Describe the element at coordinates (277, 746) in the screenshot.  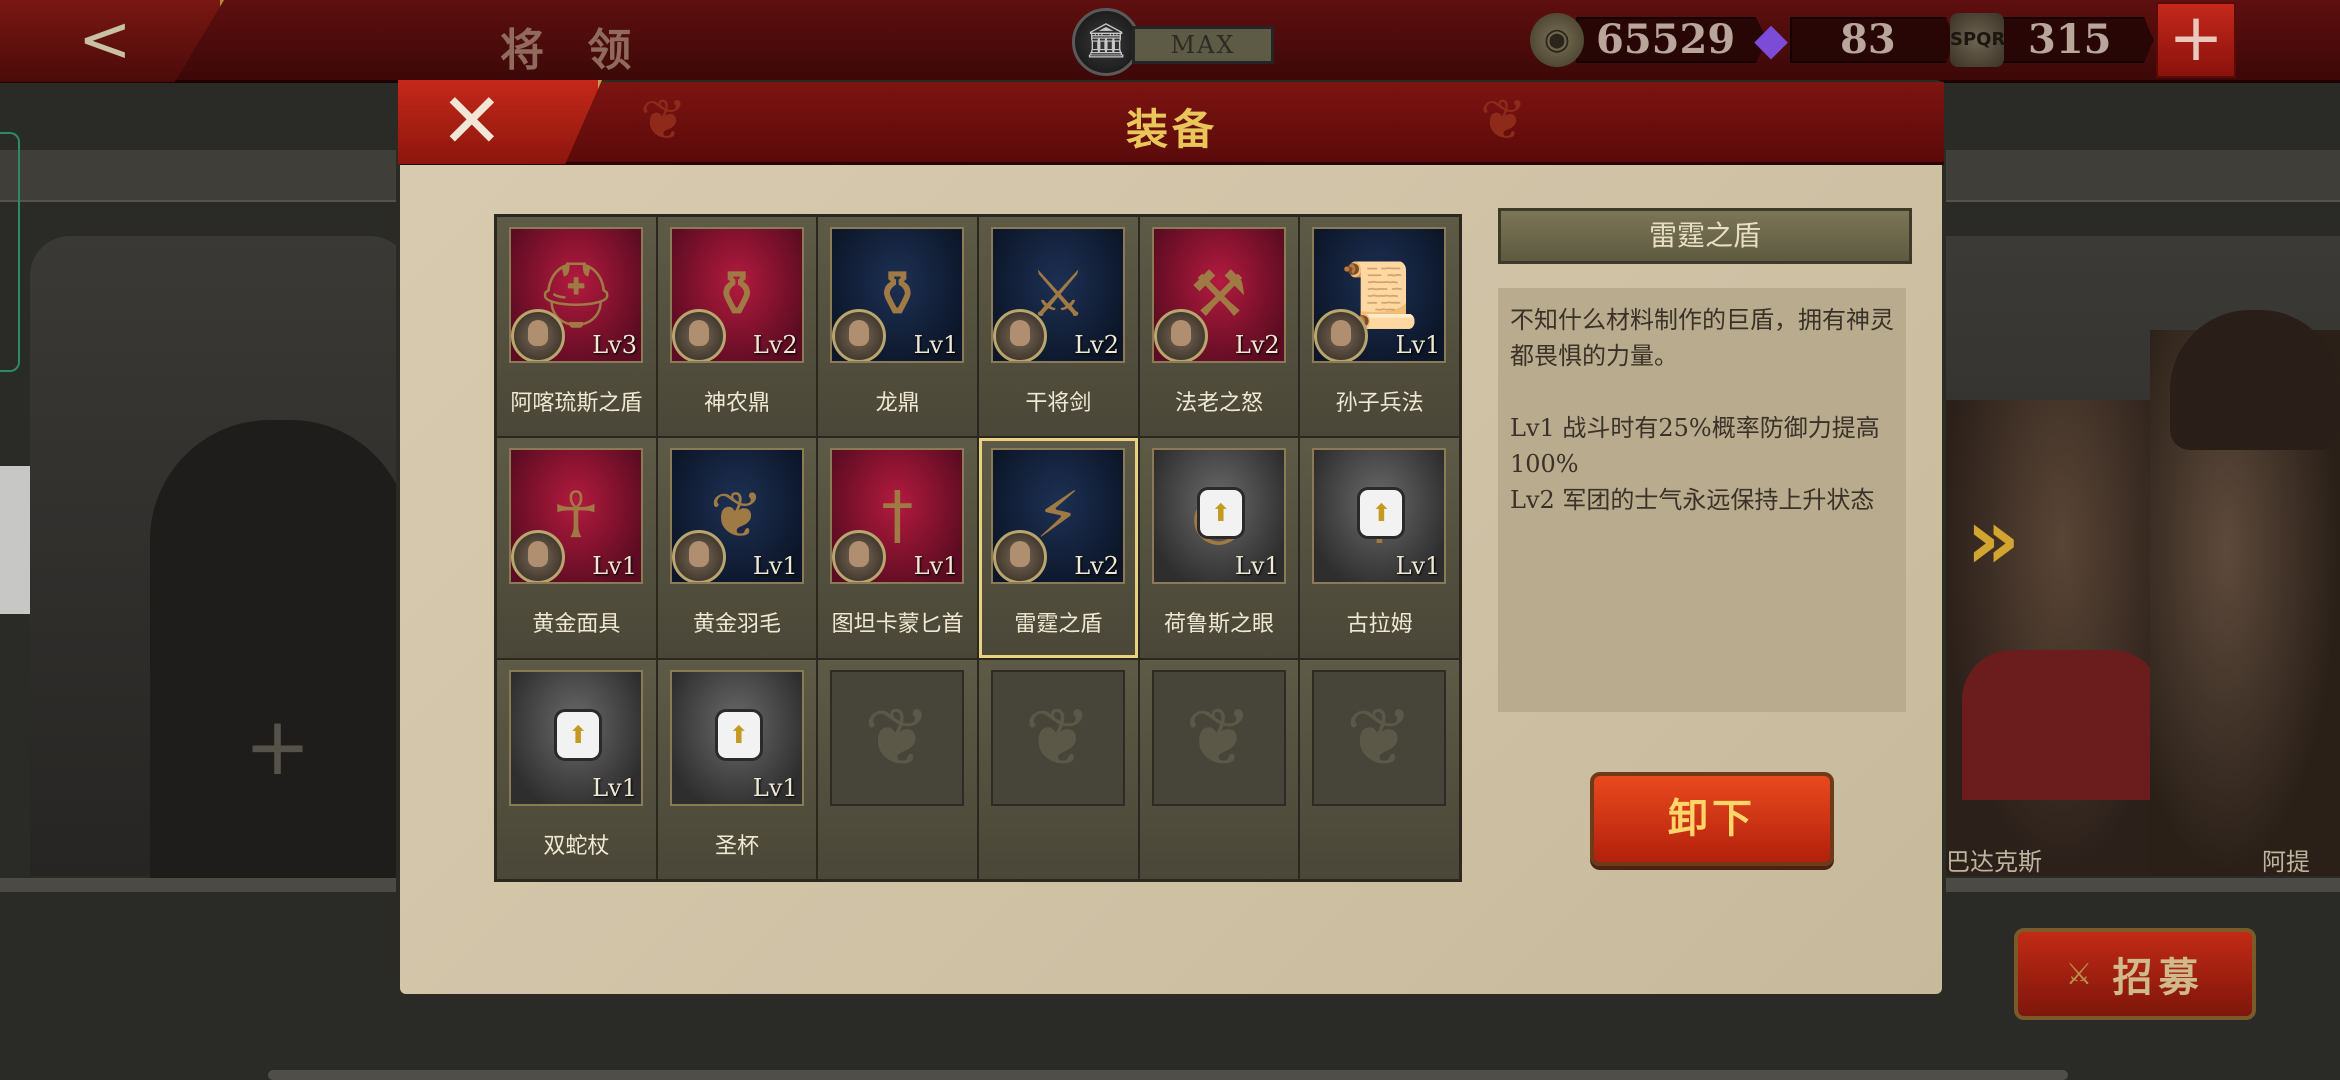
I see `add-hero-icon: +` at that location.